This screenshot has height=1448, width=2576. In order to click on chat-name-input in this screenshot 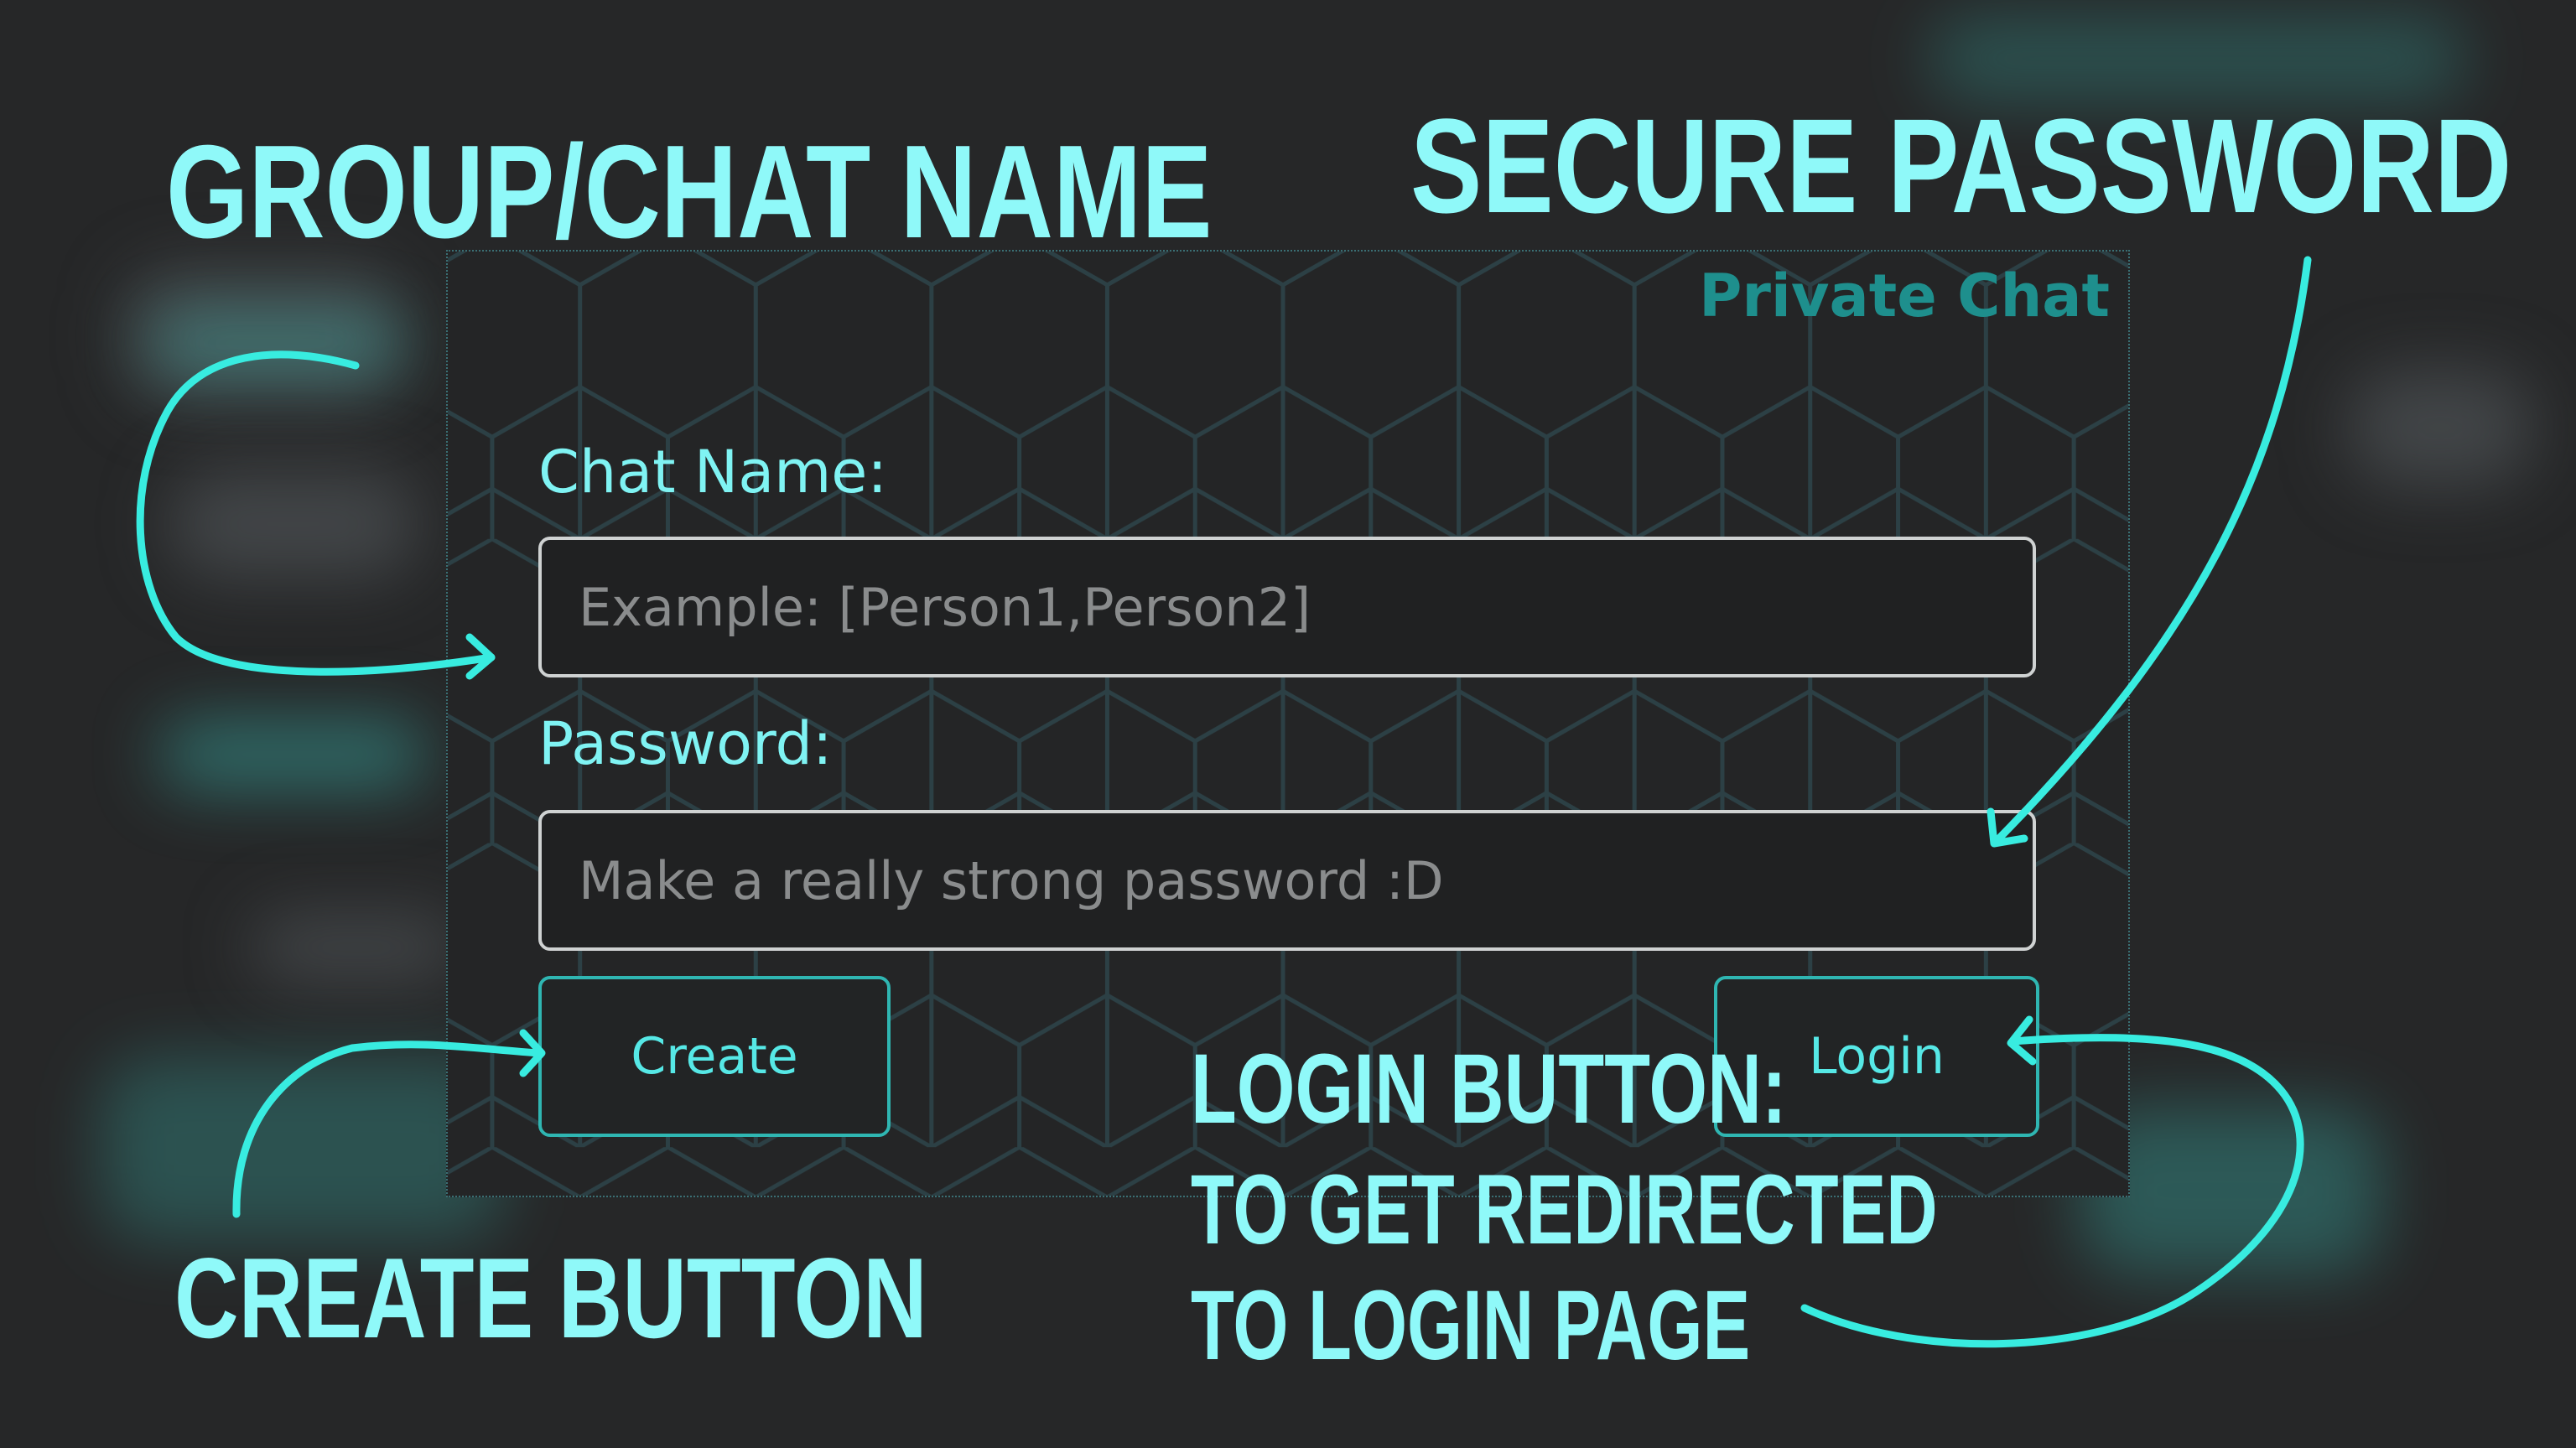, I will do `click(1287, 607)`.